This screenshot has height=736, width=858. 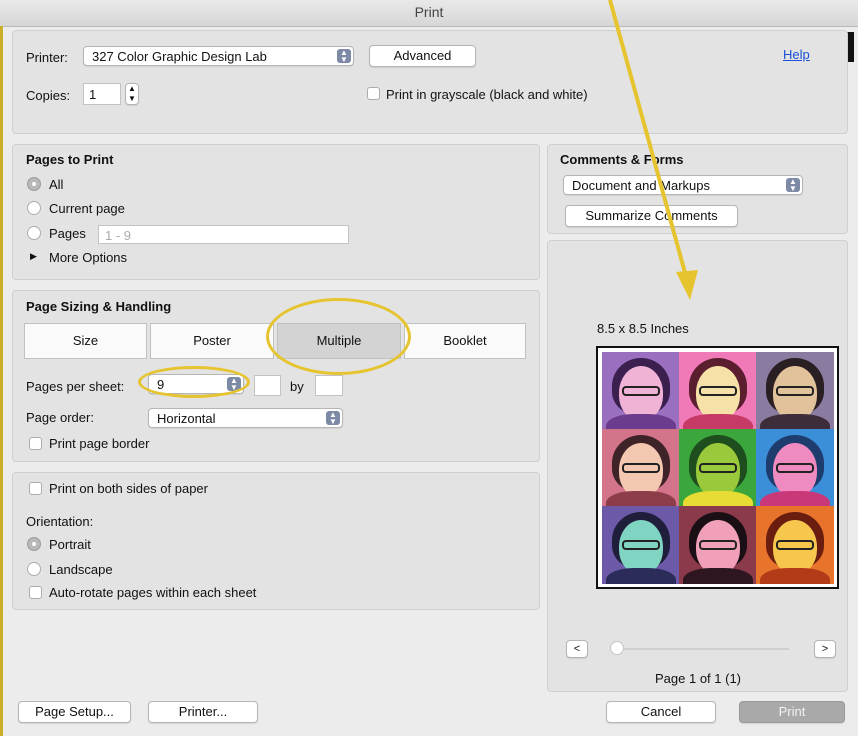 What do you see at coordinates (85, 341) in the screenshot?
I see `tab-size: Size` at bounding box center [85, 341].